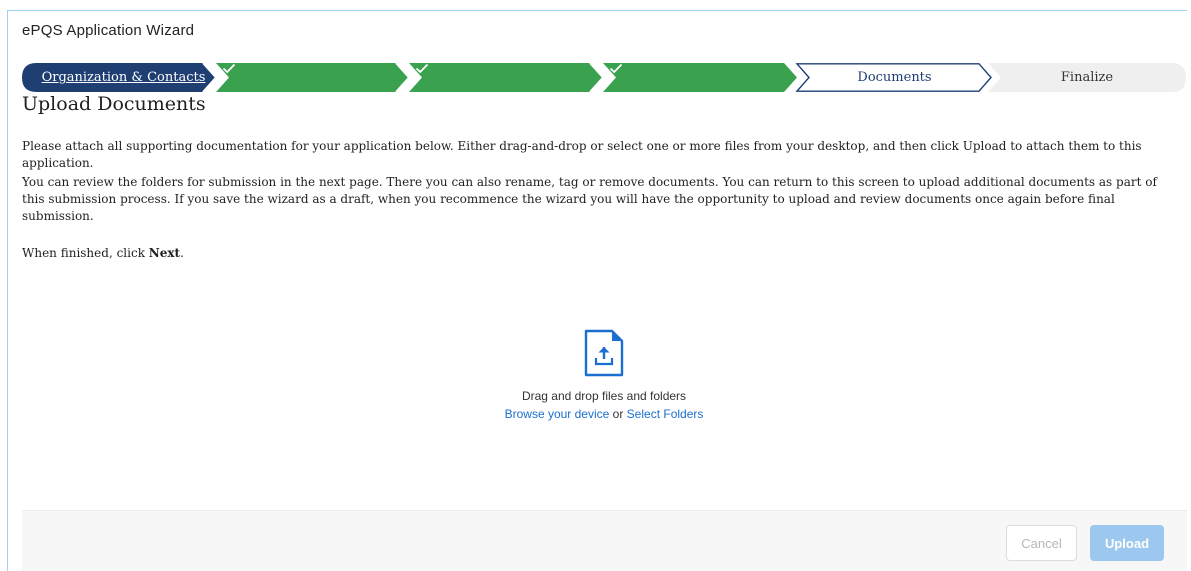 Image resolution: width=1191 pixels, height=571 pixels. Describe the element at coordinates (182, 253) in the screenshot. I see `finish-suffix: .` at that location.